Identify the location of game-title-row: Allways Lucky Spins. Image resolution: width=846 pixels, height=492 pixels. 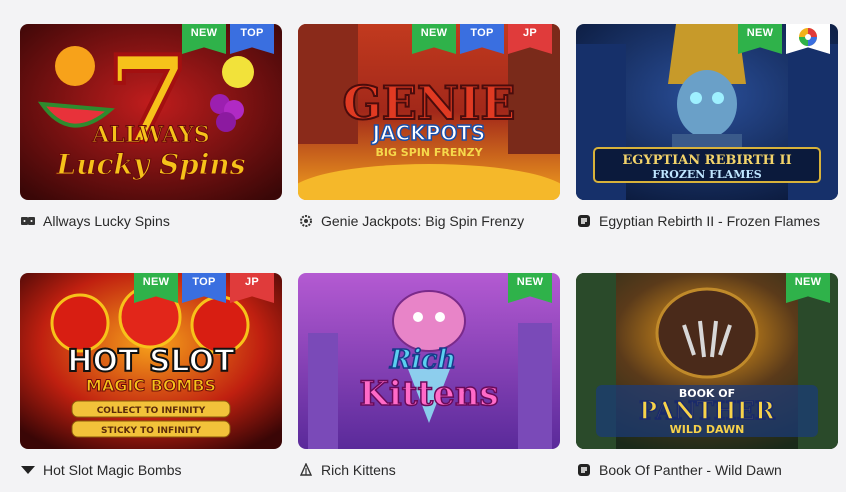
(151, 221).